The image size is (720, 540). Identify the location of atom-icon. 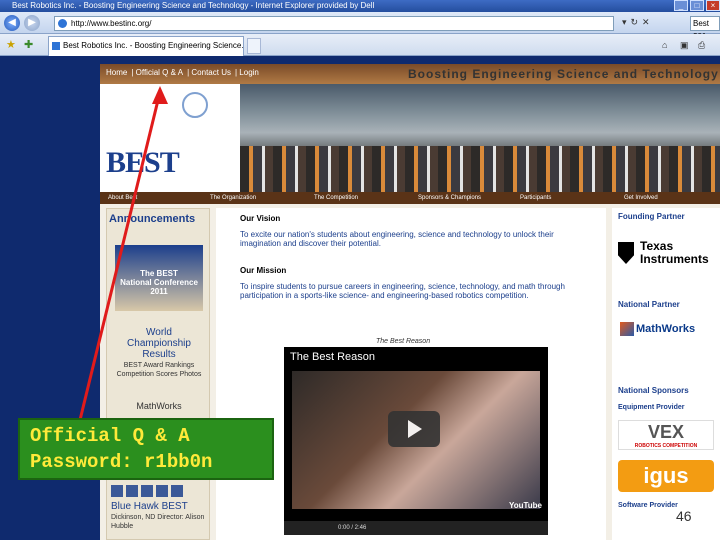
(195, 105).